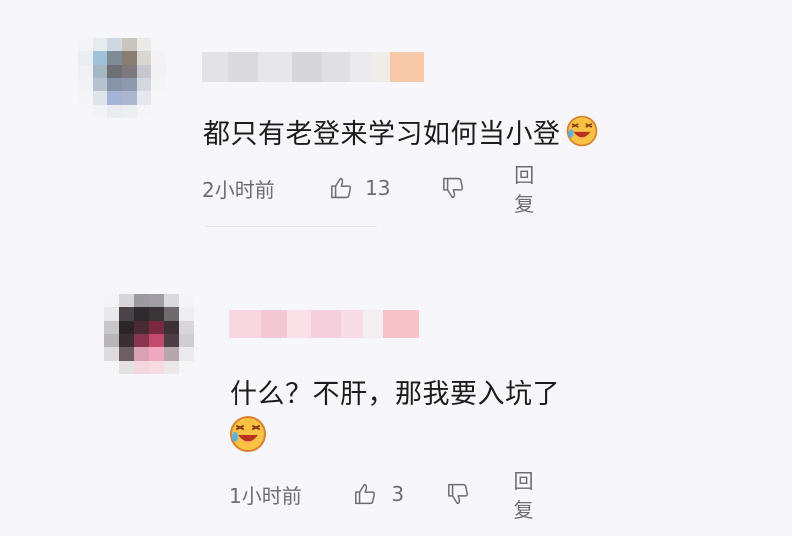 This screenshot has width=792, height=536. I want to click on comment-text: 都只有老登来学习如何当小登, so click(401, 131).